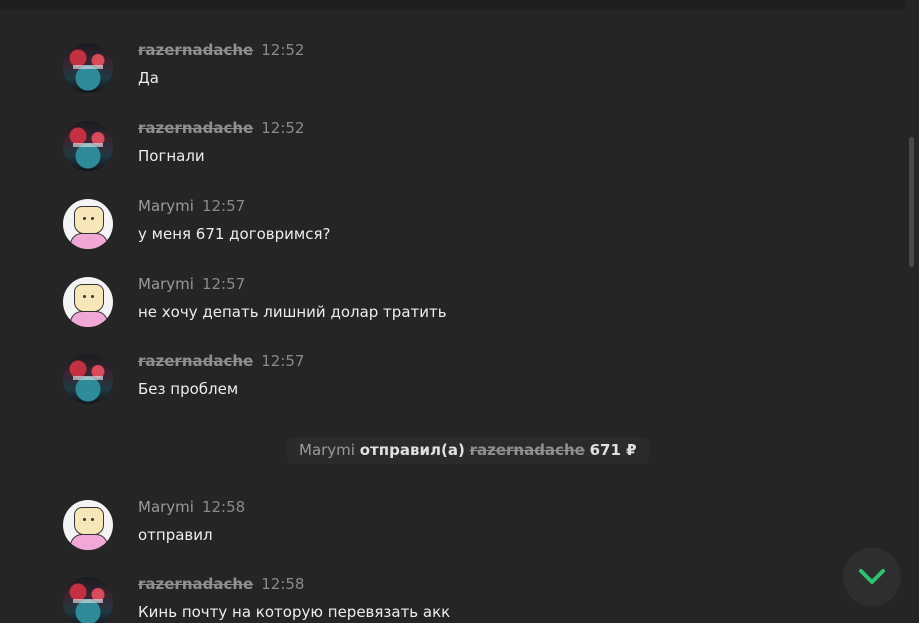  I want to click on message-item: Marymi 12:58 отправил, so click(450, 529).